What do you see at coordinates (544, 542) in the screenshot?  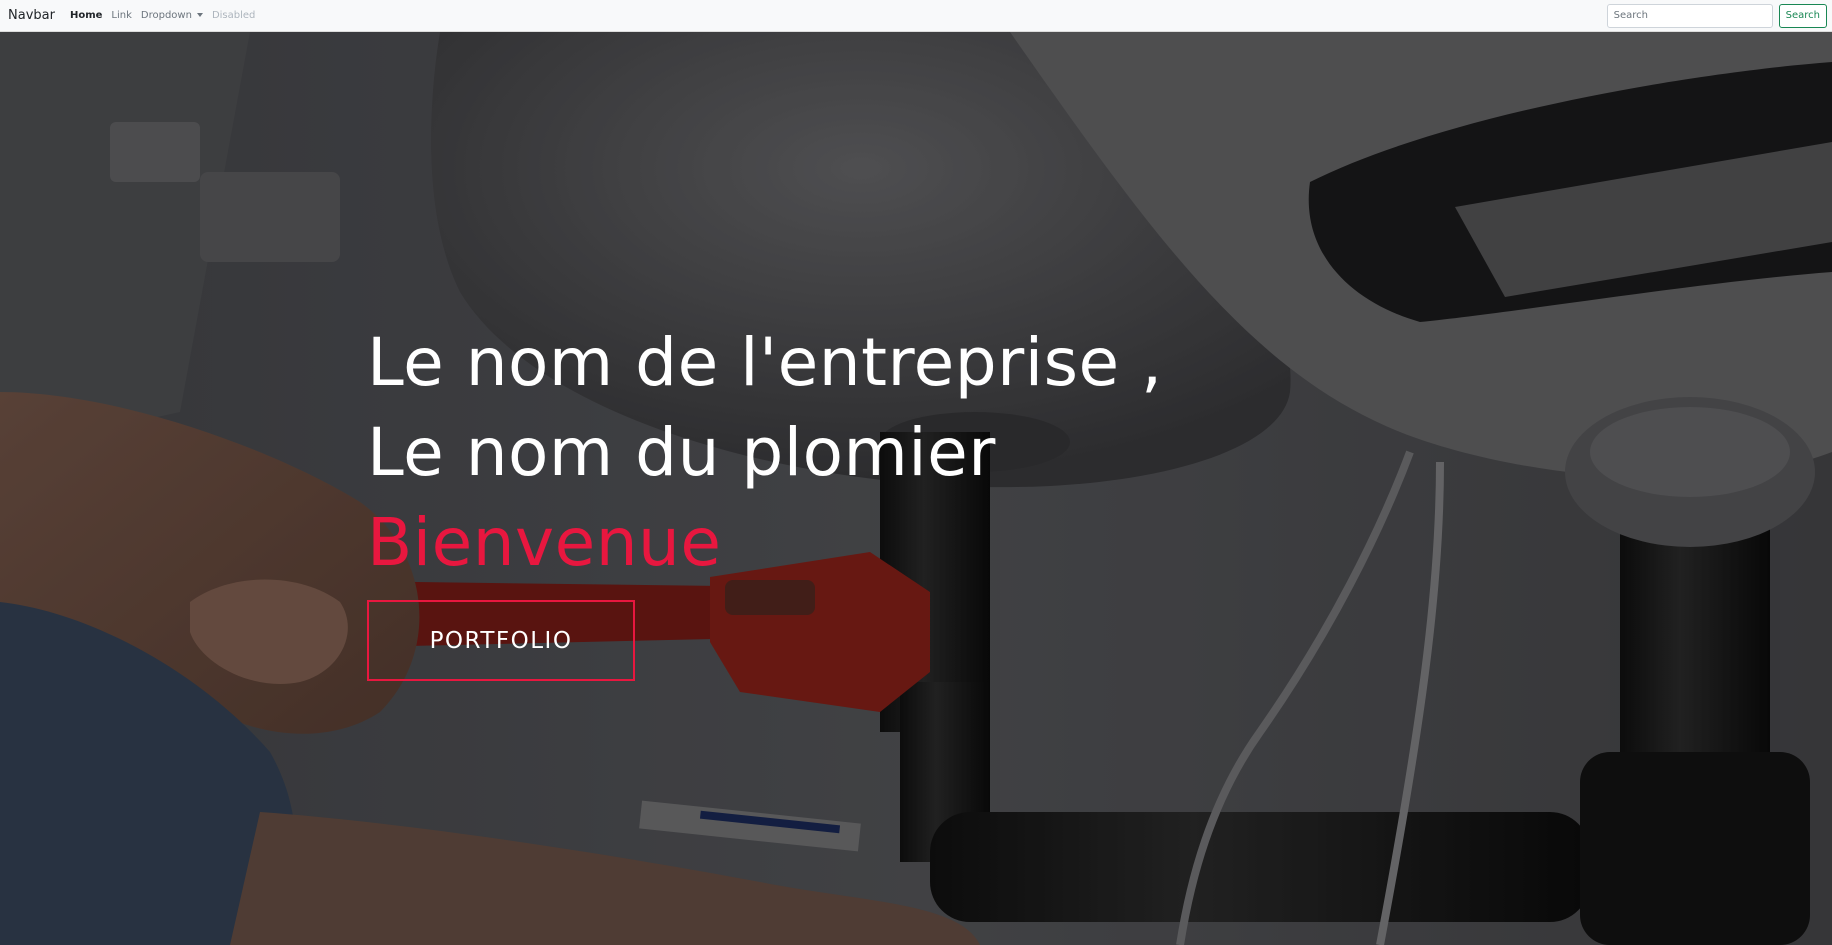 I see `hero-welcome: Bienvenue` at bounding box center [544, 542].